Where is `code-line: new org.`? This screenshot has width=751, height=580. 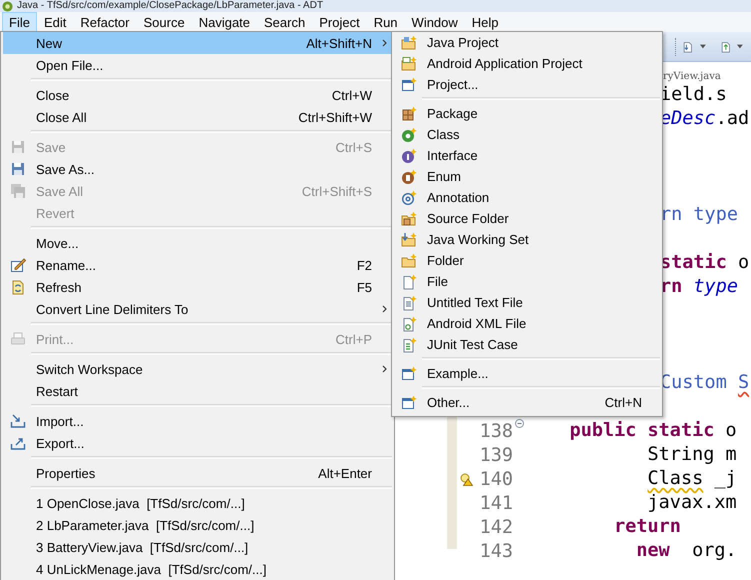
code-line: new org. is located at coordinates (686, 551).